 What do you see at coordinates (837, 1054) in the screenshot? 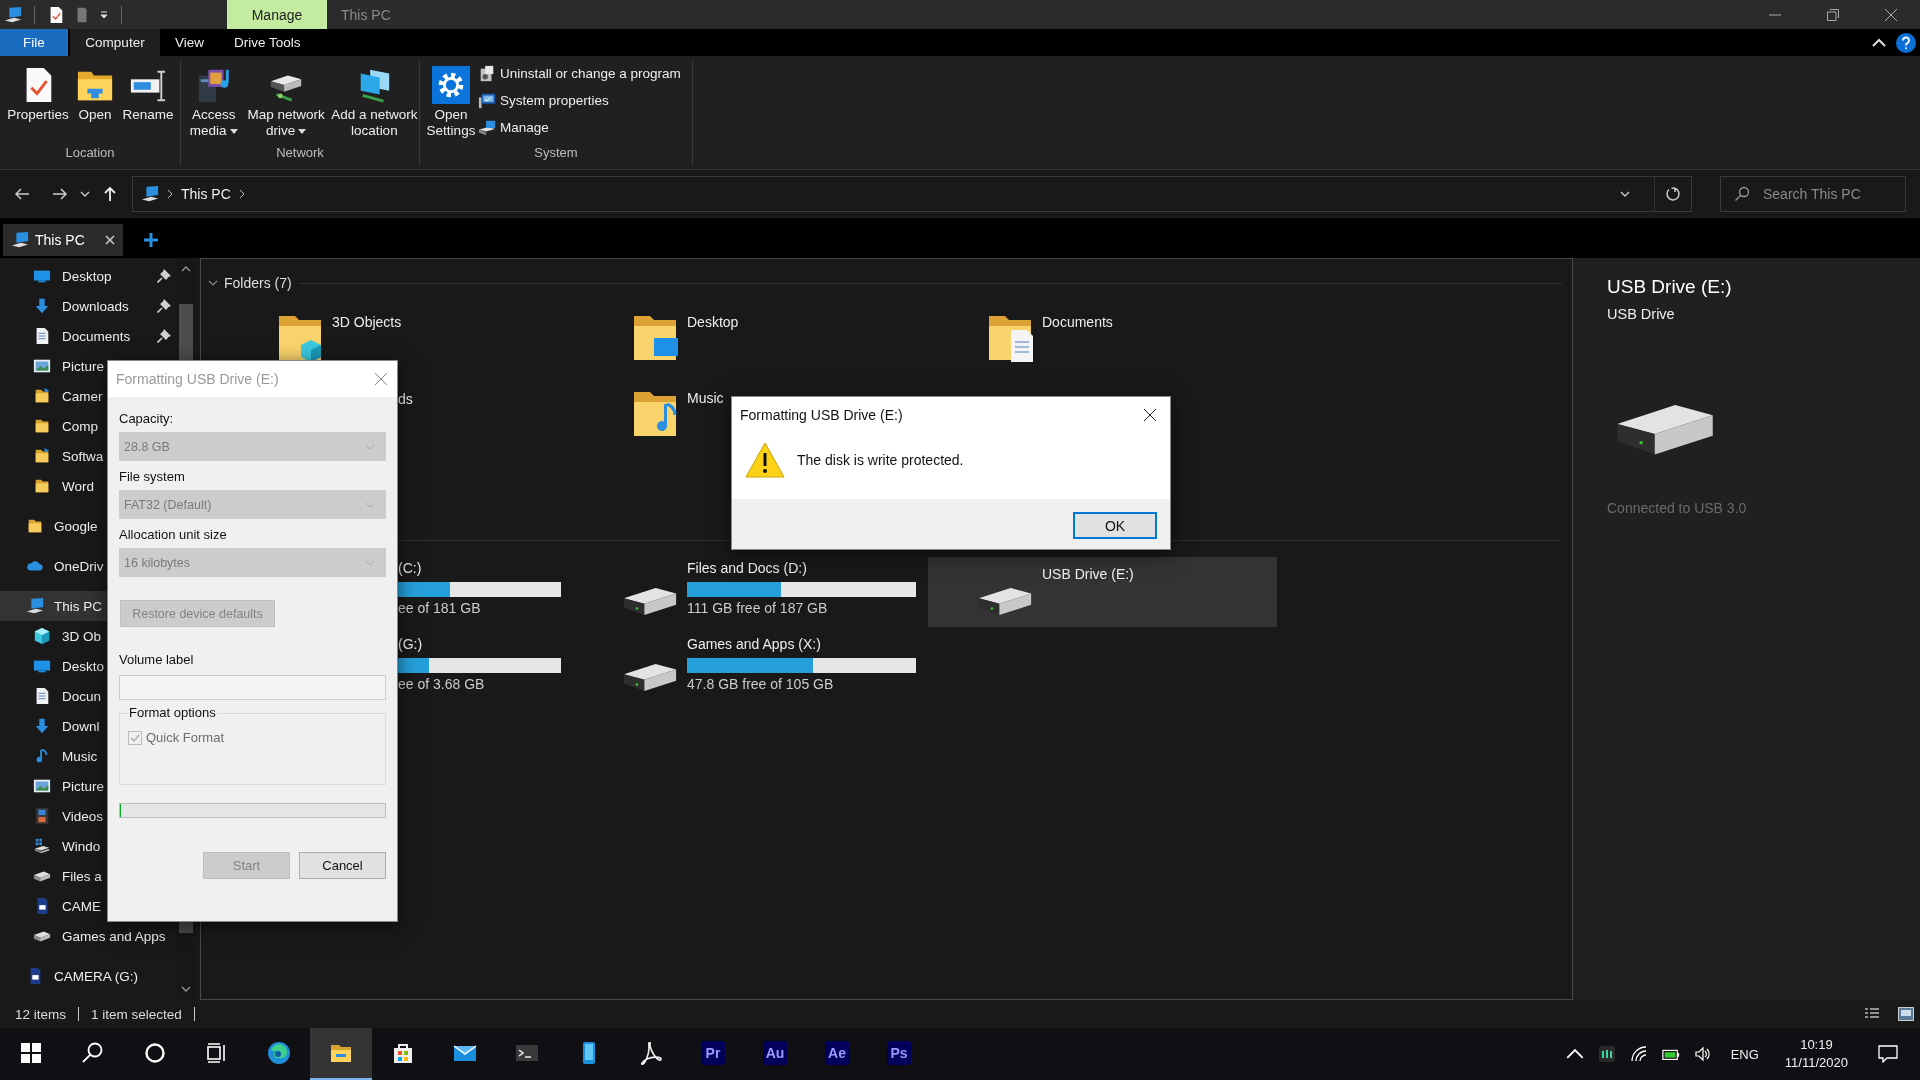
I see `taskbar-button: Ae` at bounding box center [837, 1054].